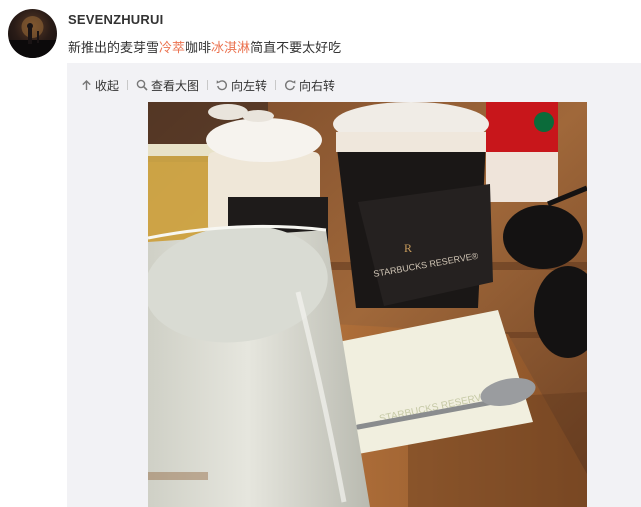 This screenshot has width=641, height=507. I want to click on post-text-part: 简直不要太好吃, so click(296, 48).